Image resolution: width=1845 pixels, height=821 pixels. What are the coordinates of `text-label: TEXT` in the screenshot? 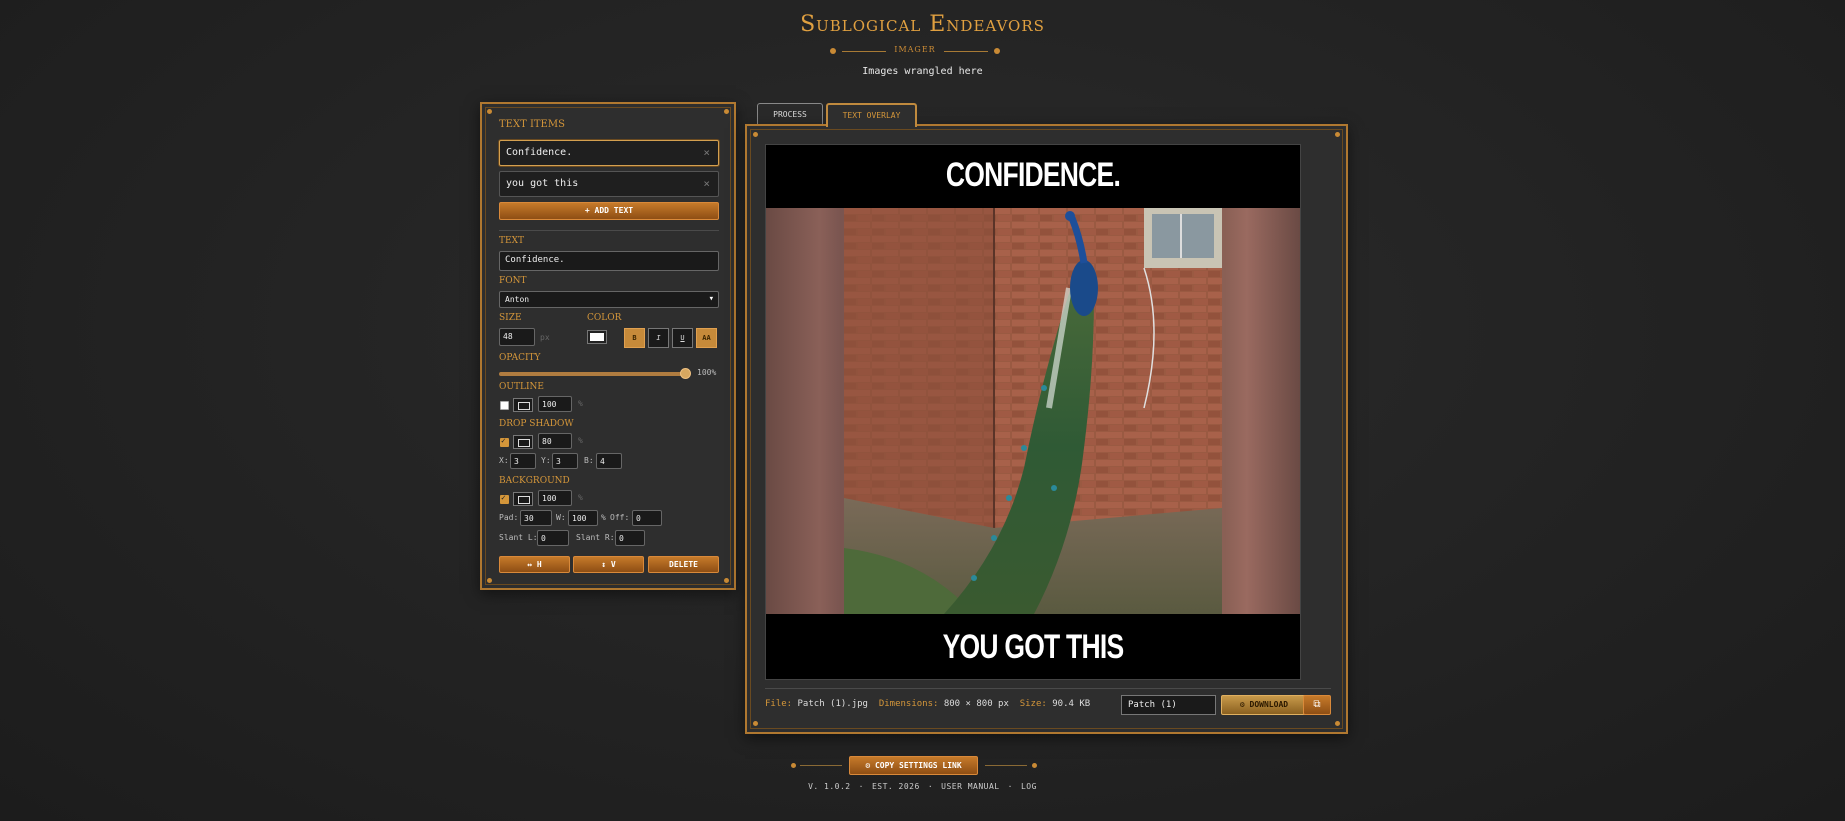 It's located at (511, 241).